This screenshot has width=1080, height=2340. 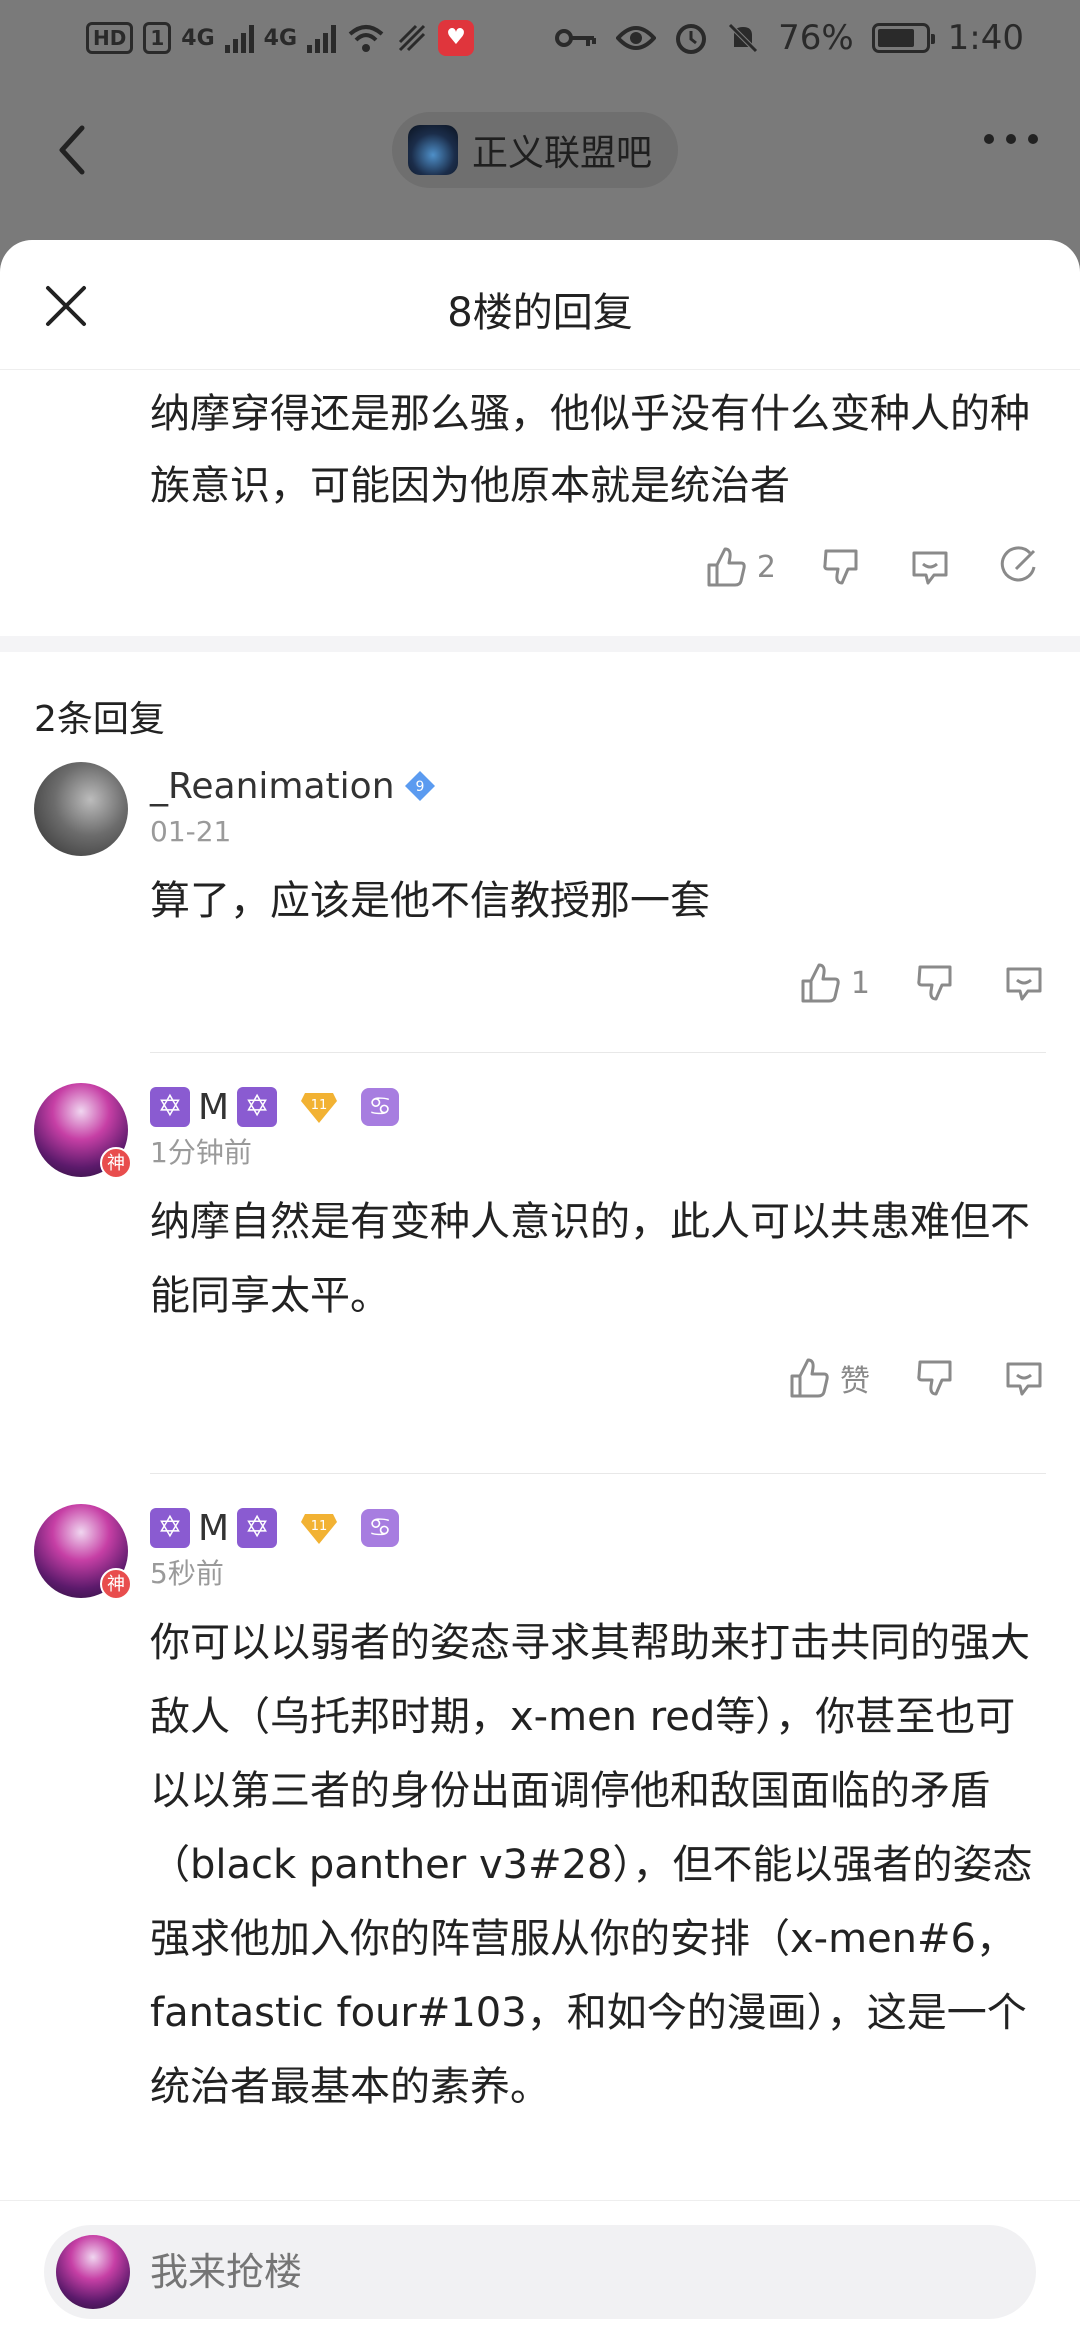 What do you see at coordinates (540, 313) in the screenshot?
I see `sheet-title: 8楼的回复` at bounding box center [540, 313].